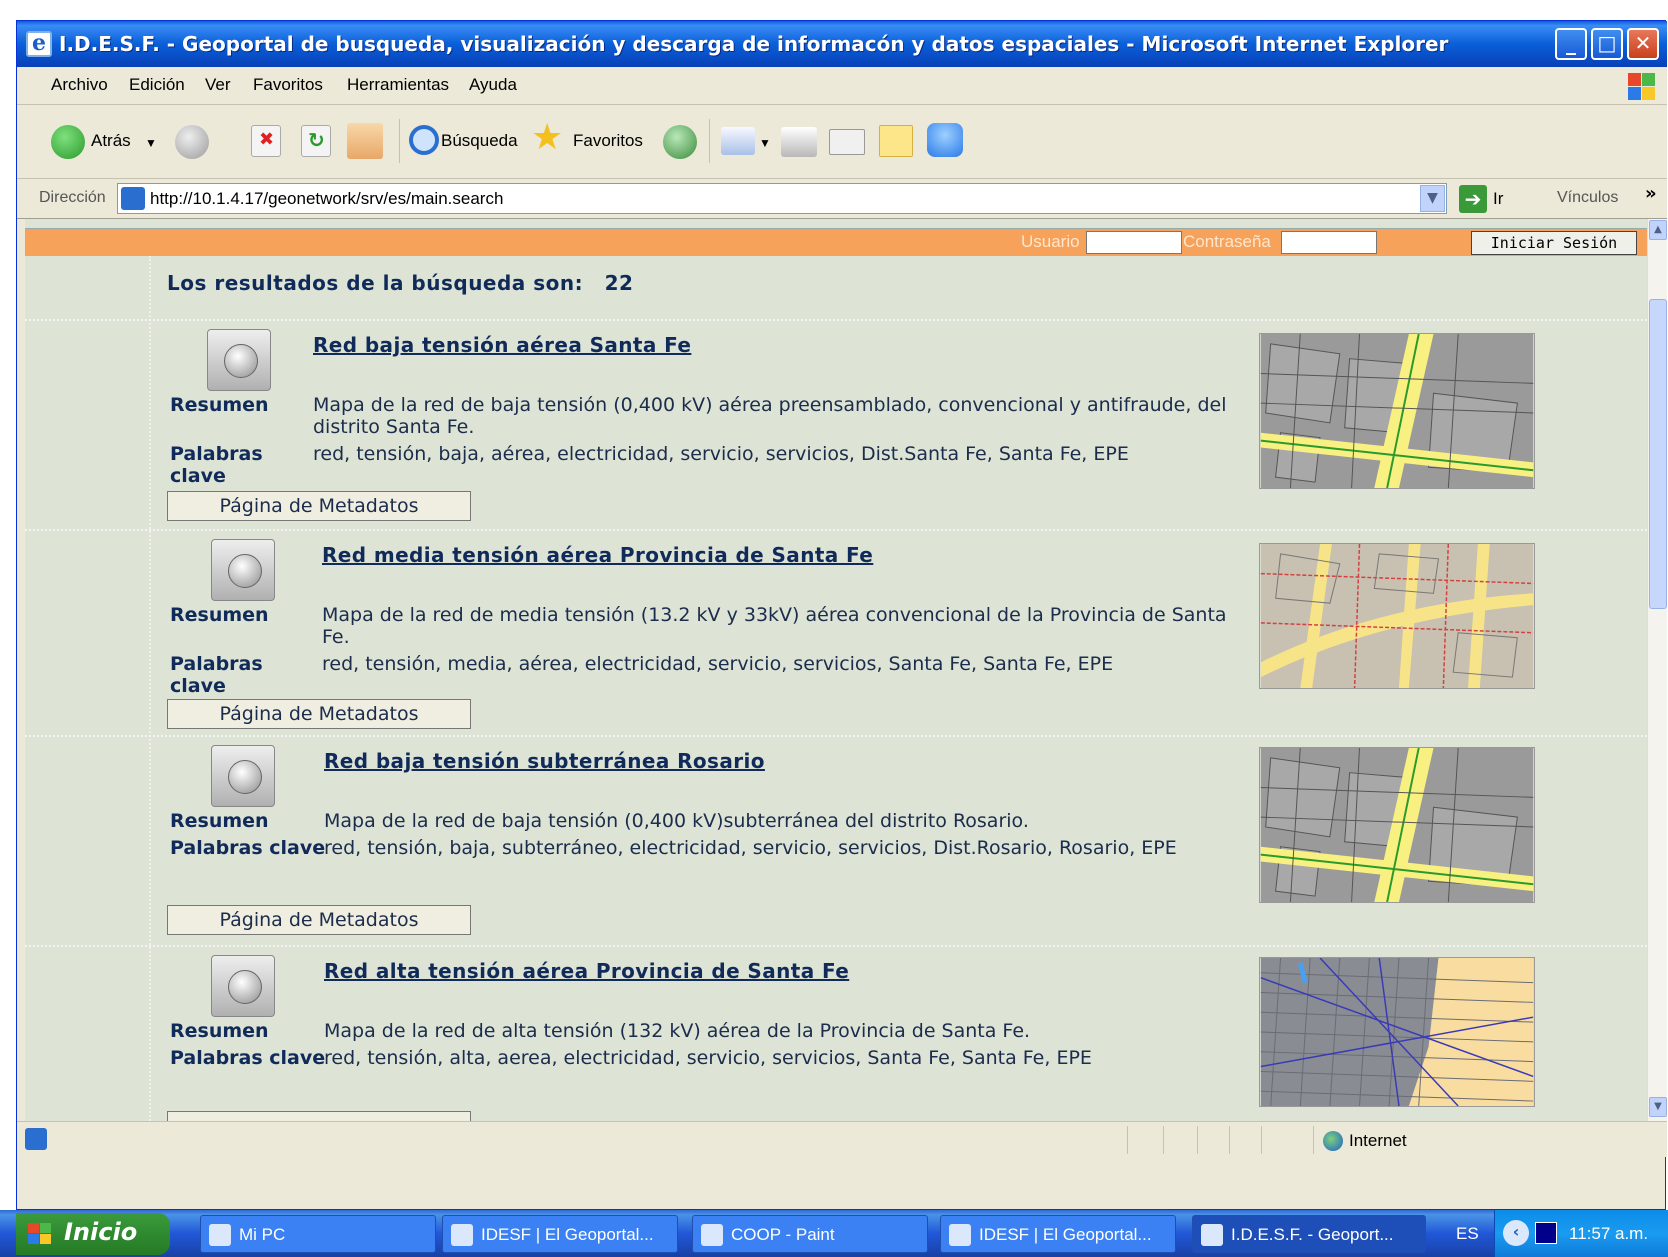 The image size is (1668, 1257). I want to click on result-title: Red baja tensión aérea Santa Fe, so click(502, 345).